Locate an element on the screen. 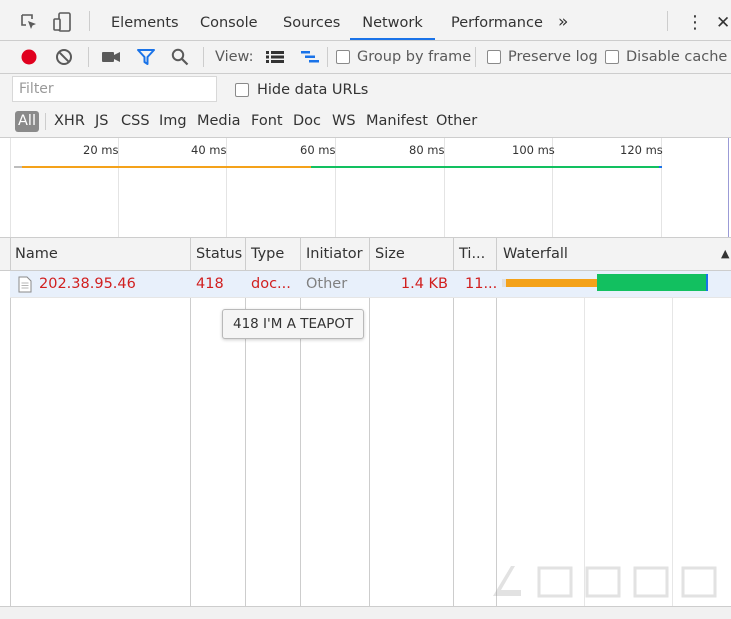 The image size is (731, 619). overview-tick-label: 60 ms is located at coordinates (318, 150).